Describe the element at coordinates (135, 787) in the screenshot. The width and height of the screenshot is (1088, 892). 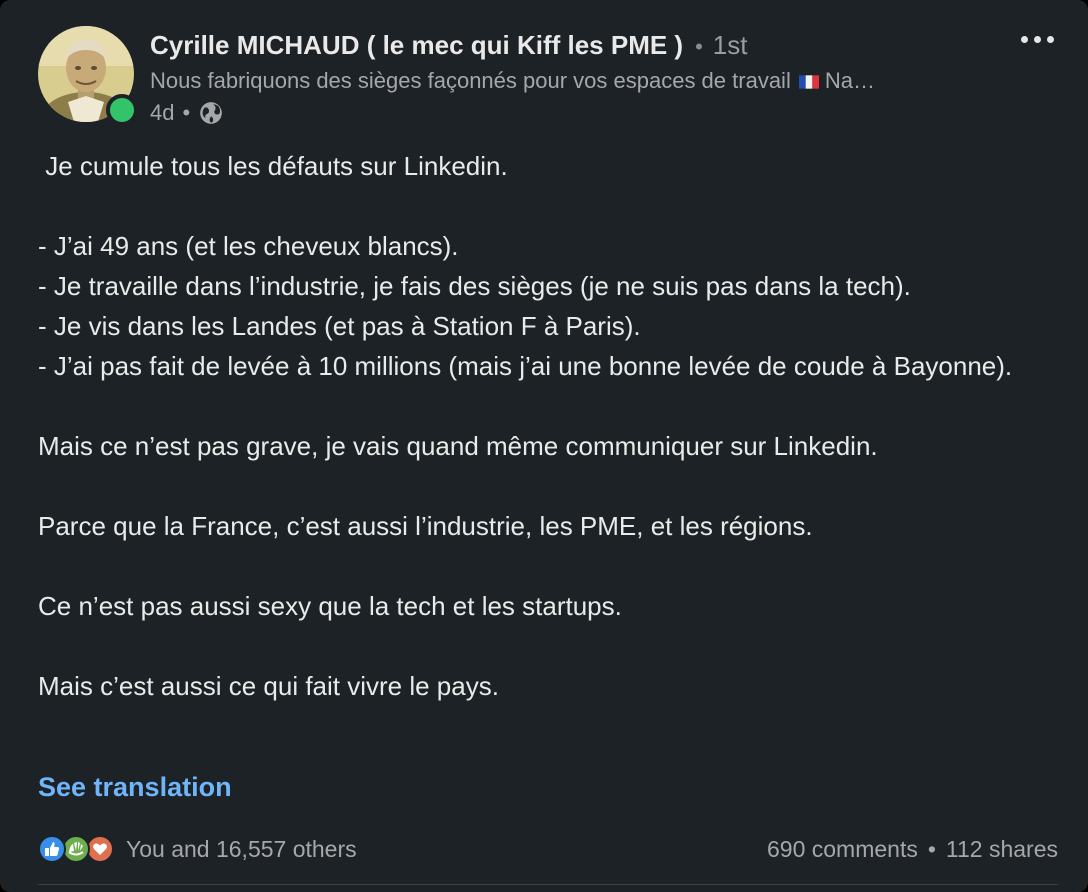
I see `see-translation-button: See translation` at that location.